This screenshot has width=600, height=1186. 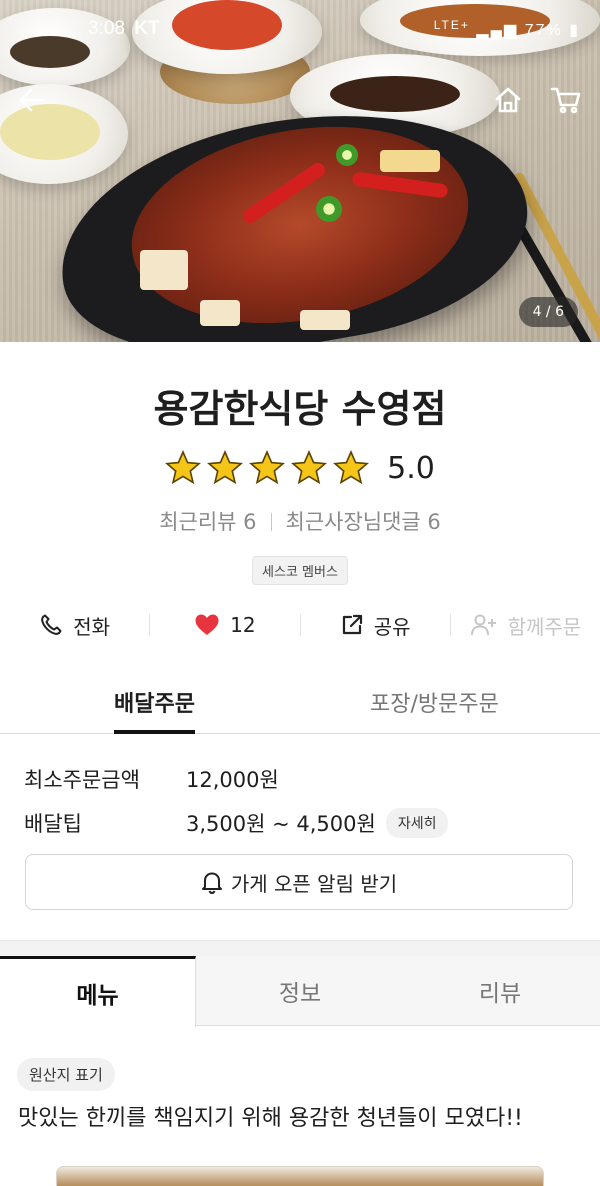 What do you see at coordinates (497, 30) in the screenshot?
I see `signal-icon: ▂▄▆` at bounding box center [497, 30].